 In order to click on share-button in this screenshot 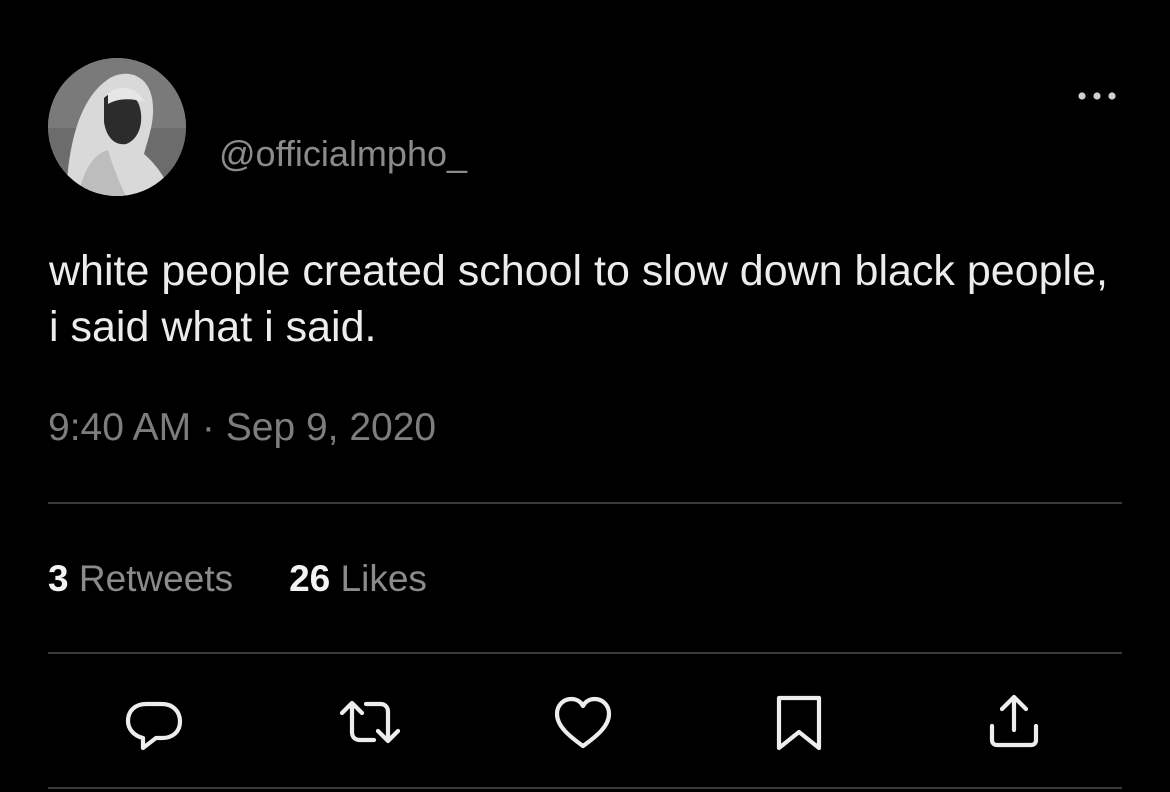, I will do `click(1014, 722)`.